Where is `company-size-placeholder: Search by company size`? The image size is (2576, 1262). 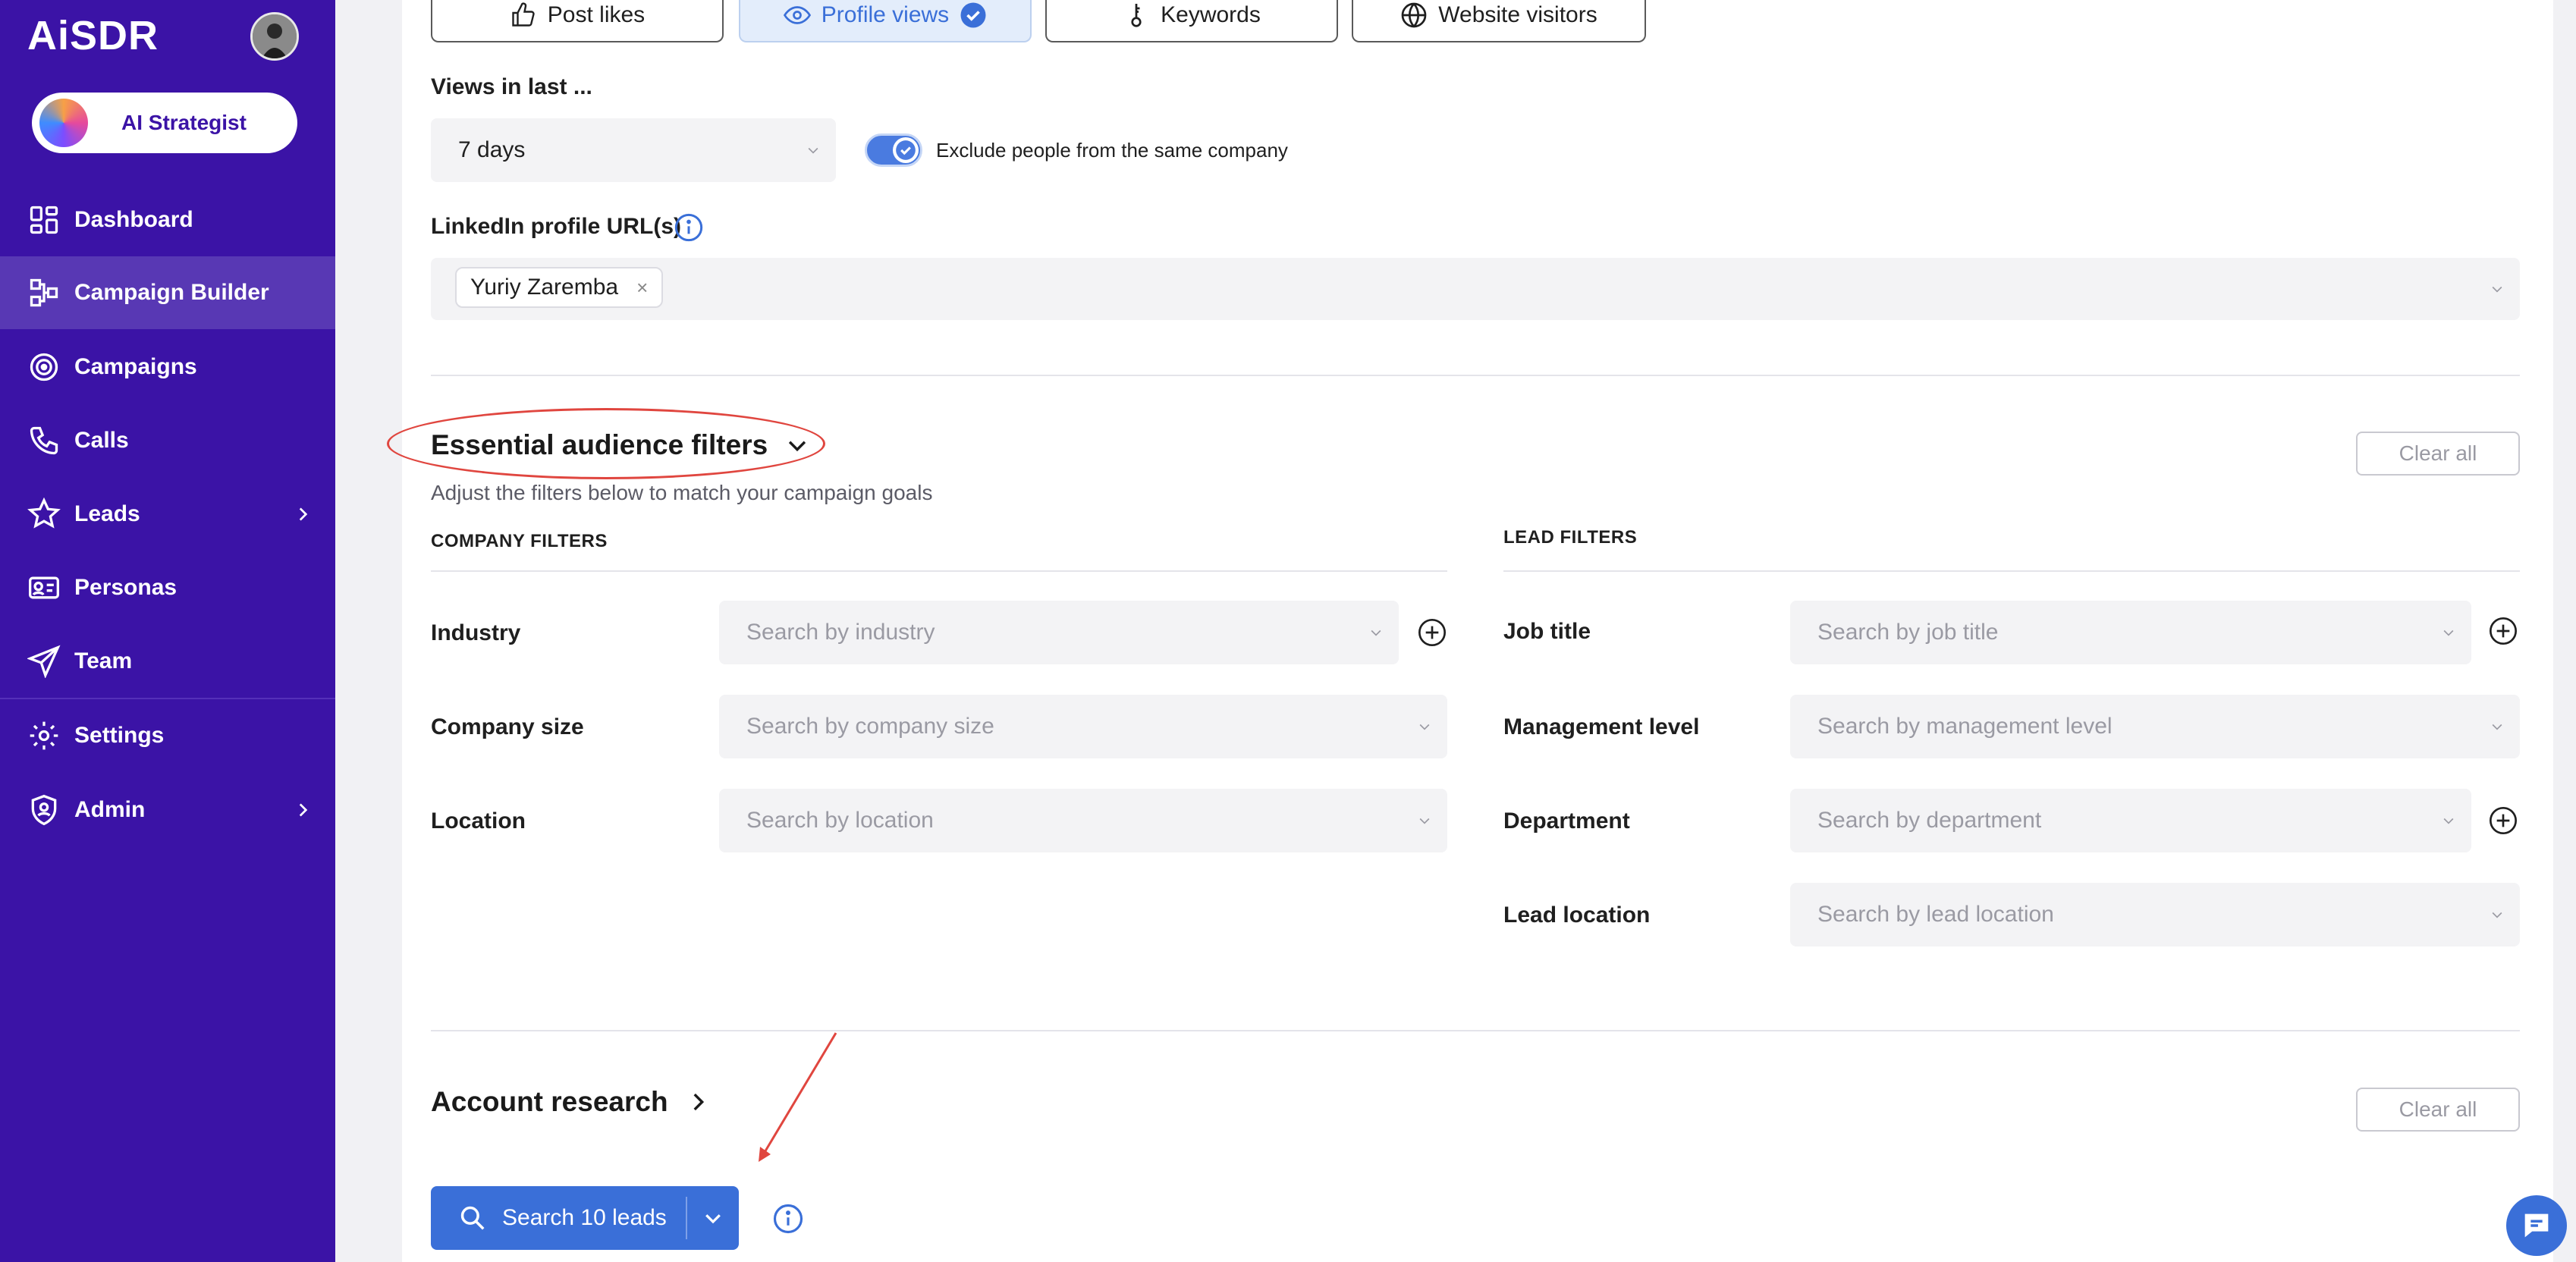
company-size-placeholder: Search by company size is located at coordinates (870, 727).